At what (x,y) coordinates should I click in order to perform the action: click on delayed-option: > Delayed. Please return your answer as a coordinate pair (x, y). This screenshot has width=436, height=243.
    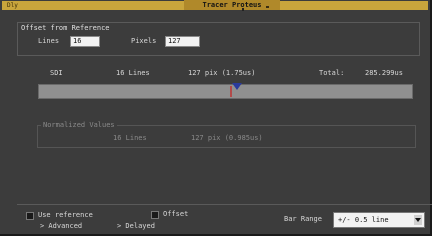
    Looking at the image, I should click on (136, 226).